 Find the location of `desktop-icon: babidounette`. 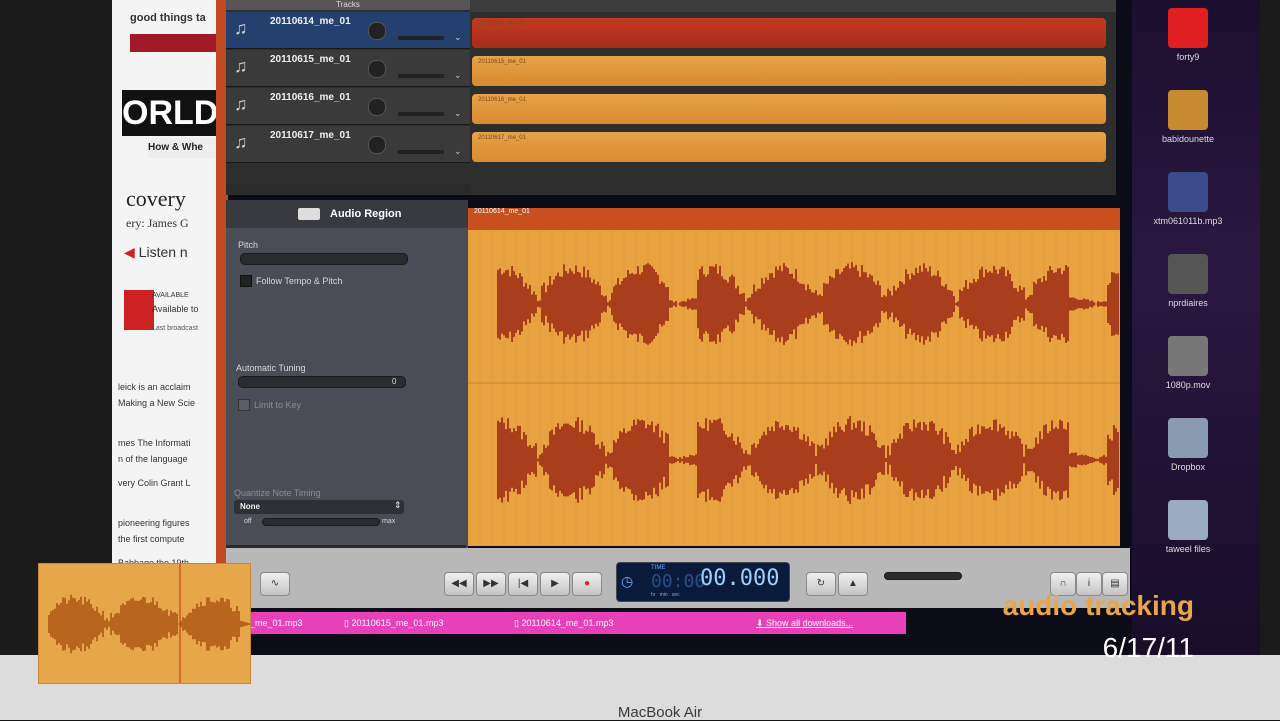

desktop-icon: babidounette is located at coordinates (1188, 117).